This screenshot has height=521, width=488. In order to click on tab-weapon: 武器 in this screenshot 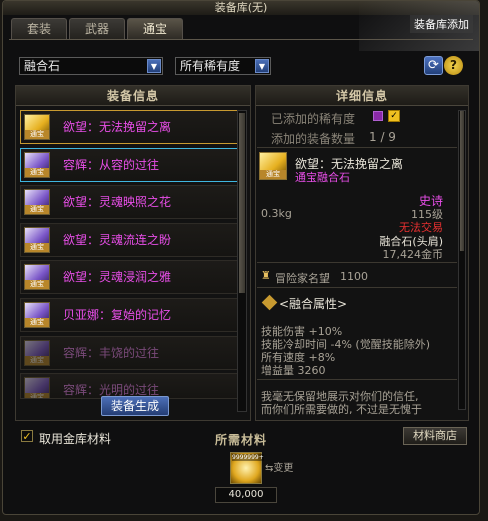, I will do `click(97, 28)`.